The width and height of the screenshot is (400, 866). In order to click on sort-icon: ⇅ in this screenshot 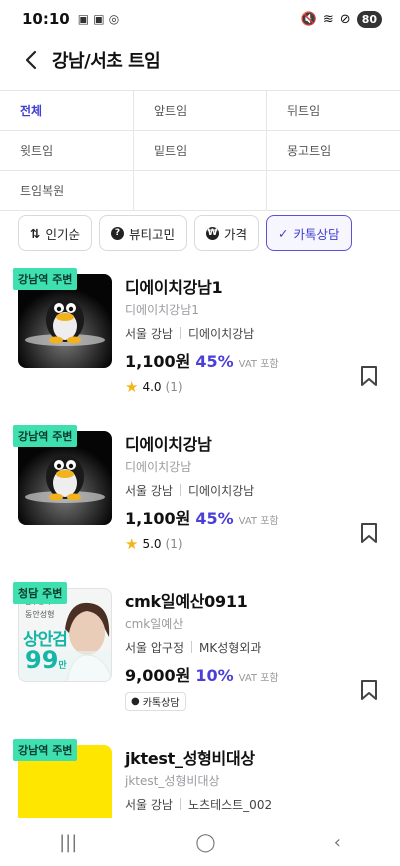, I will do `click(35, 233)`.